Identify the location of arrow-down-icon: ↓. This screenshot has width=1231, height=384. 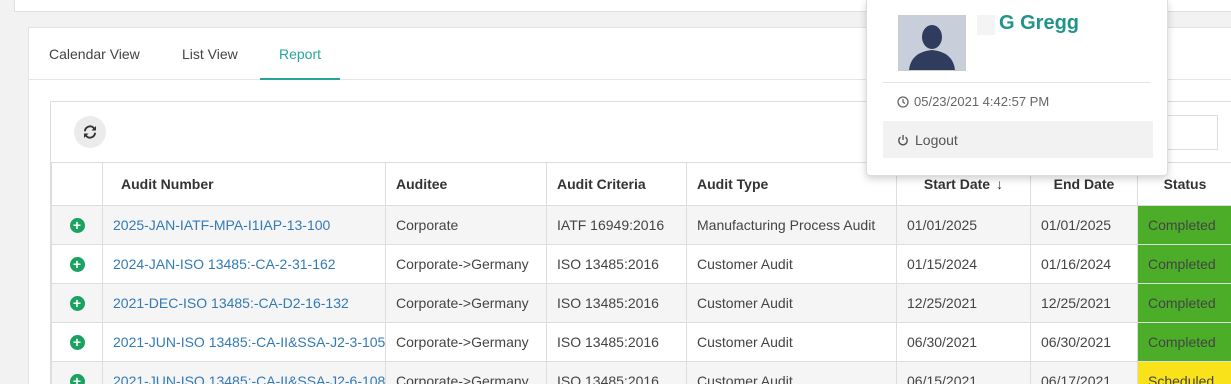
(1000, 184).